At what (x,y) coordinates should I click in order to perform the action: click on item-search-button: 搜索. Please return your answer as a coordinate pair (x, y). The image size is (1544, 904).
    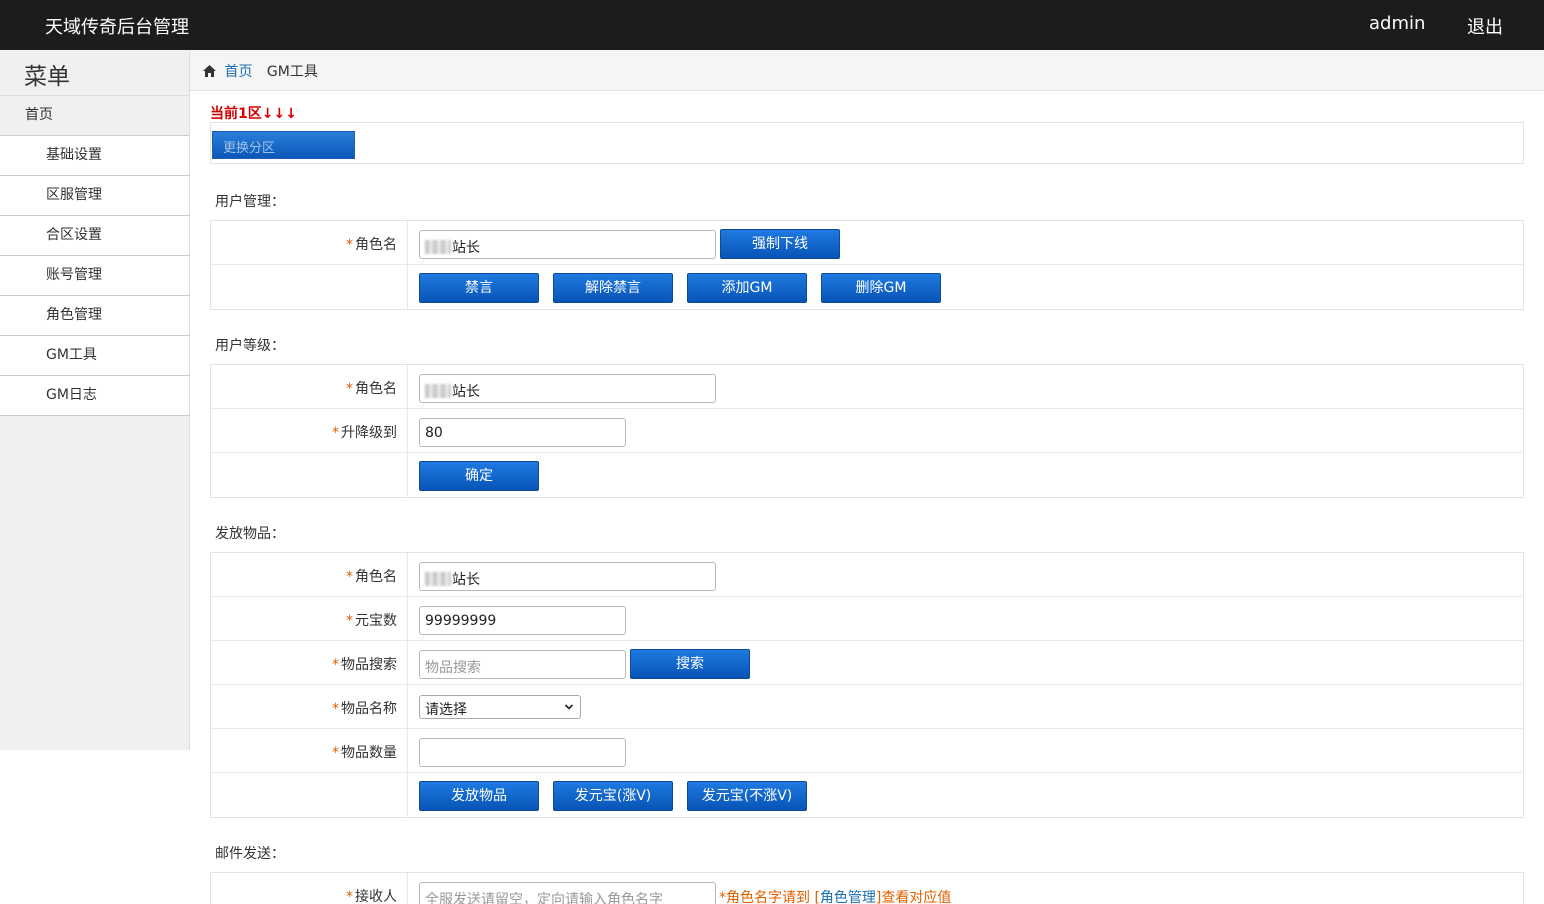
    Looking at the image, I should click on (690, 664).